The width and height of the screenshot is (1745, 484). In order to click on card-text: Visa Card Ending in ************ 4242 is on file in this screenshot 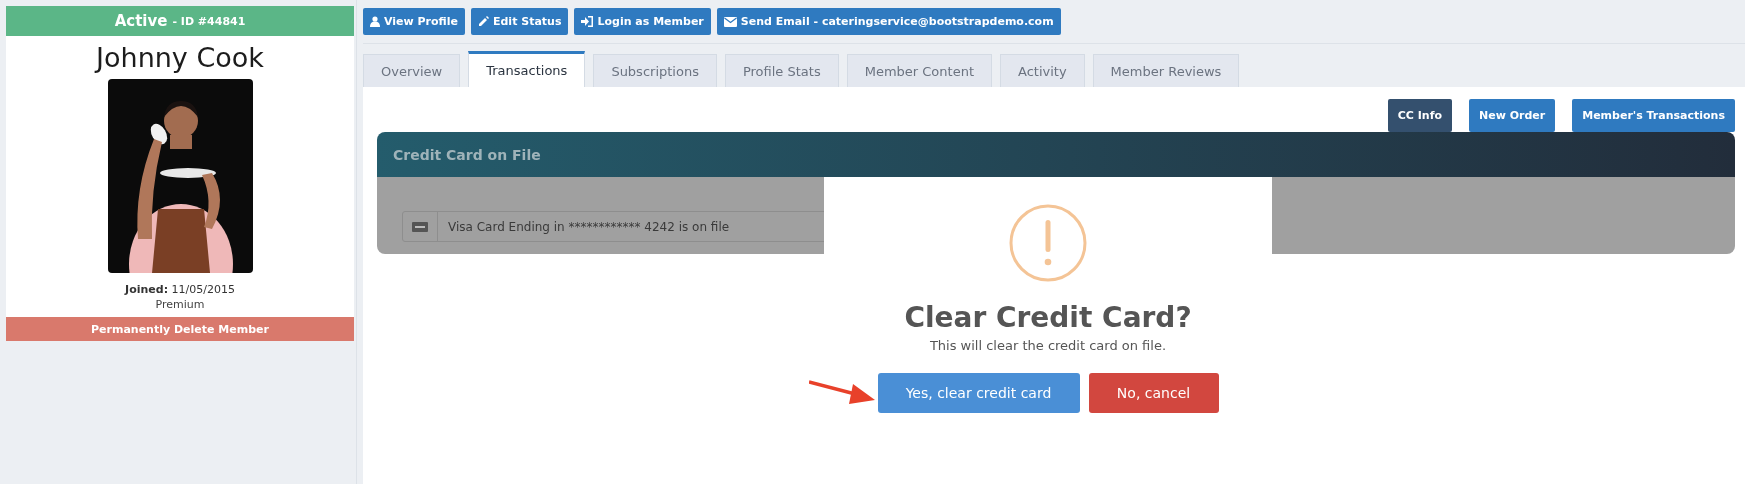, I will do `click(588, 227)`.